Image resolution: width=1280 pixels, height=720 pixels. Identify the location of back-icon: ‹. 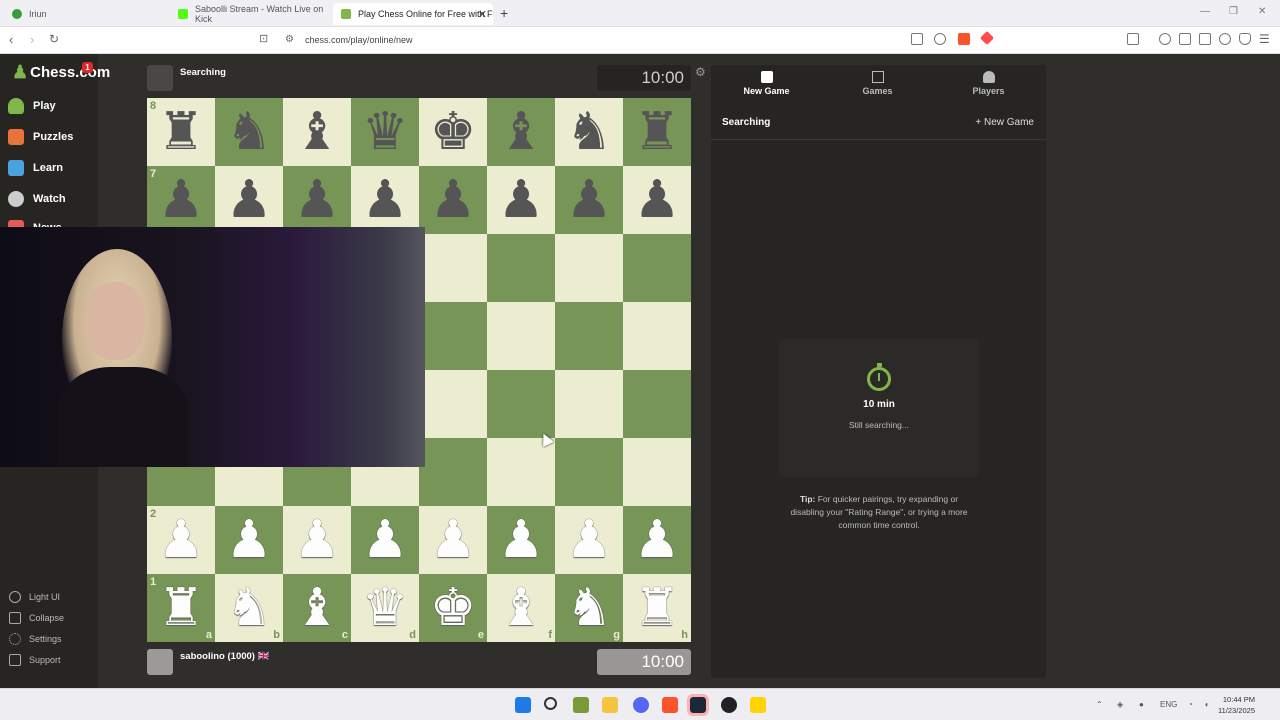
(11, 39).